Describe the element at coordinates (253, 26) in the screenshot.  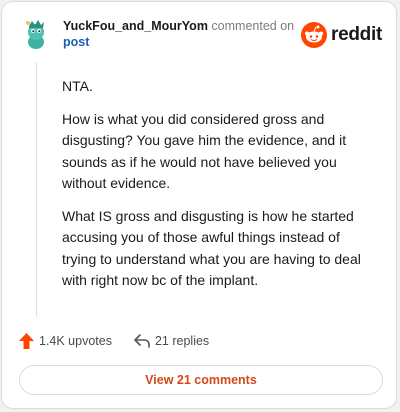
I see `commented-on-text: commented on` at that location.